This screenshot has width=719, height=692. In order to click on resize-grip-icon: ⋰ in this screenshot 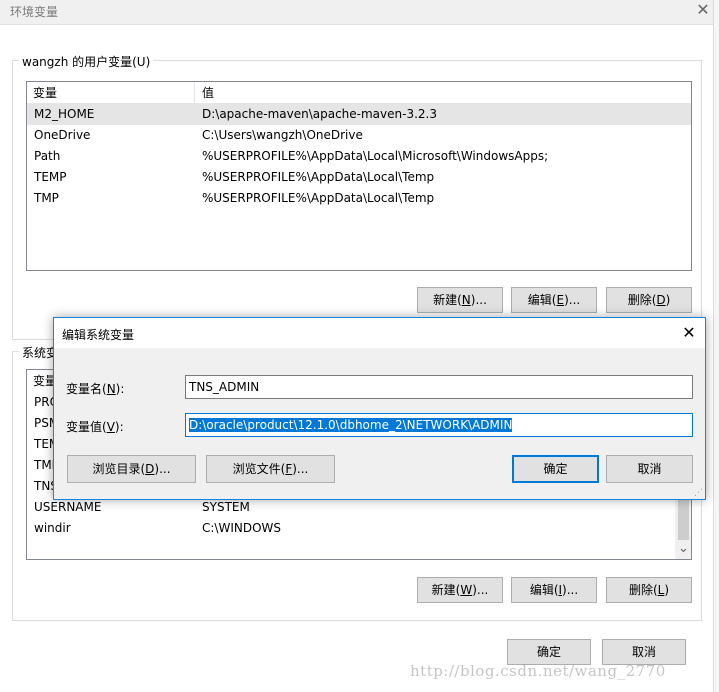, I will do `click(699, 493)`.